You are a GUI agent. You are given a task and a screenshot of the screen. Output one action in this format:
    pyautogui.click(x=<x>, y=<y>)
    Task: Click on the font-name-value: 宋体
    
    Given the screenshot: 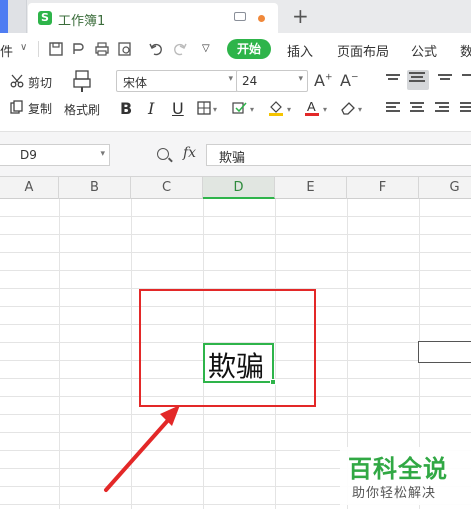 What is the action you would take?
    pyautogui.click(x=135, y=83)
    